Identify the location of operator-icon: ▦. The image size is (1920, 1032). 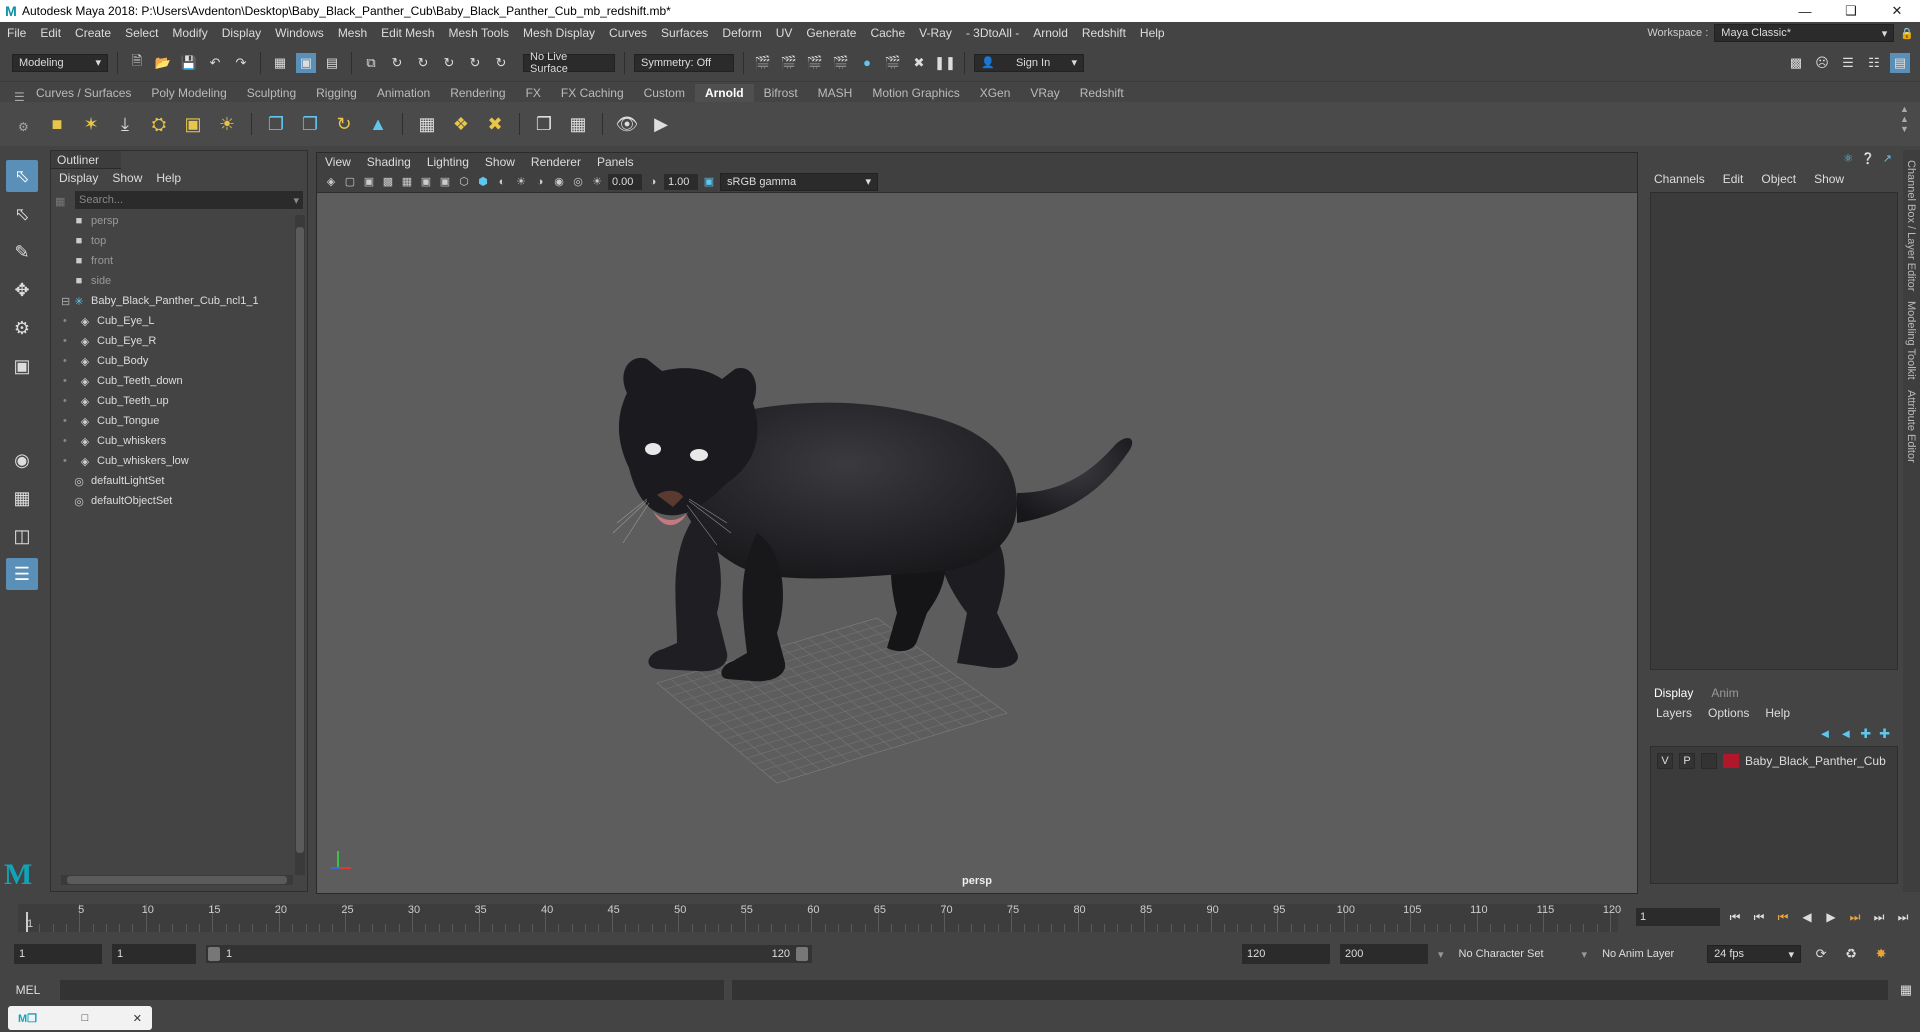
(578, 124).